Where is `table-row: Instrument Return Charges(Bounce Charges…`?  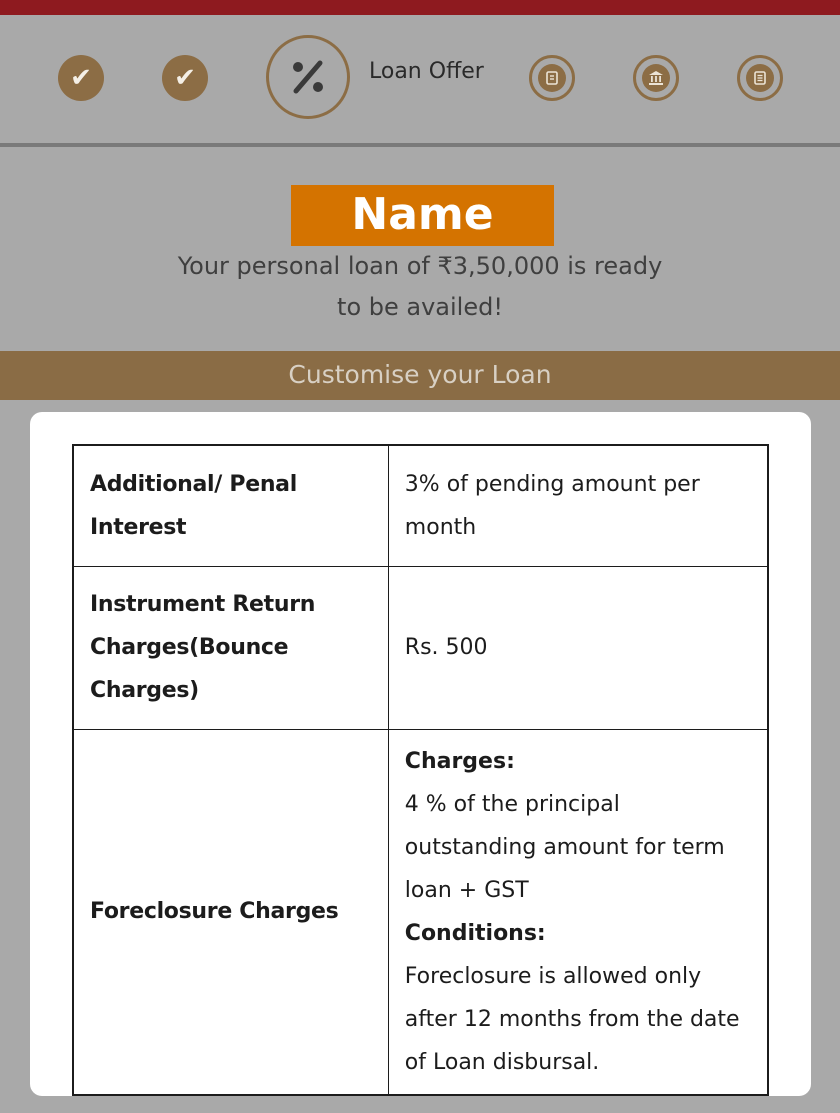
table-row: Instrument Return Charges(Bounce Charges… is located at coordinates (420, 647).